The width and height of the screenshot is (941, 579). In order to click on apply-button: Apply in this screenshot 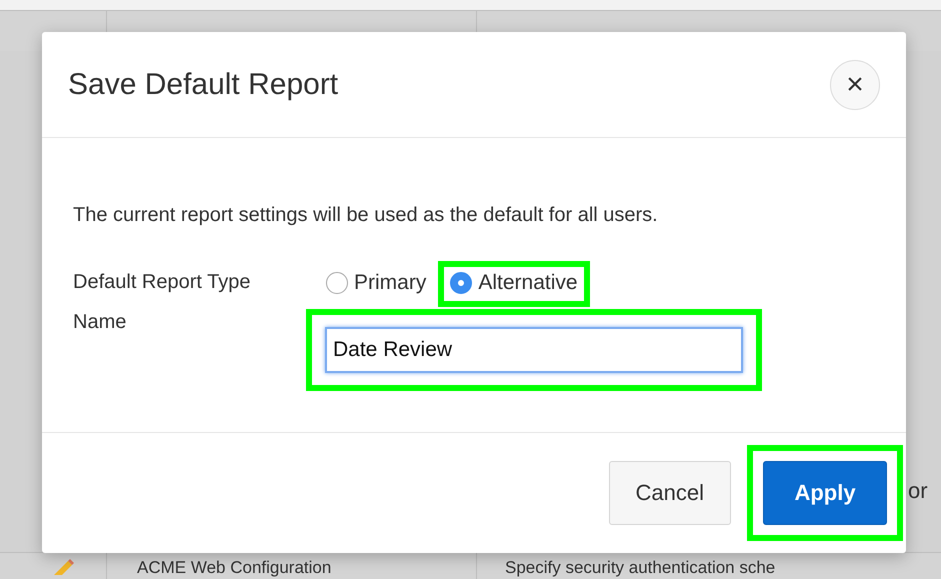, I will do `click(825, 493)`.